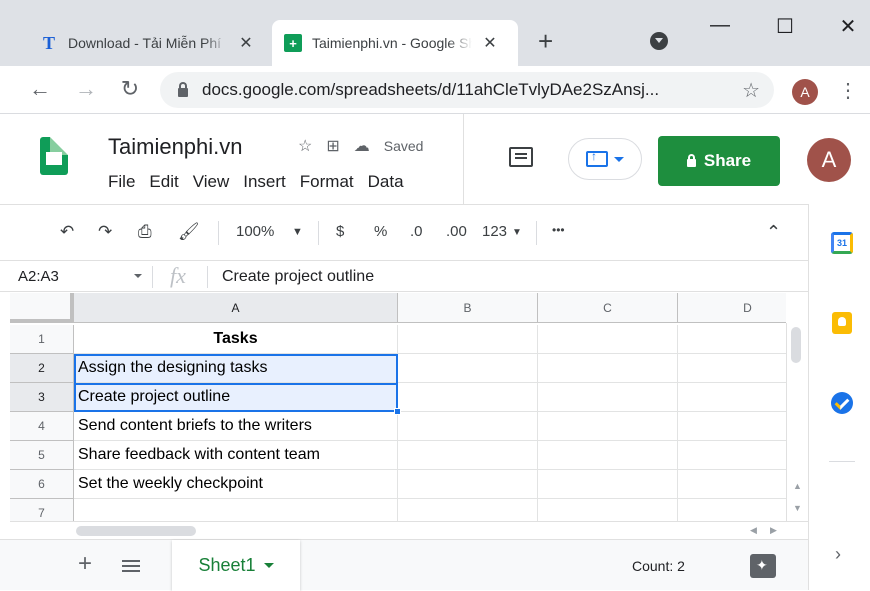 The width and height of the screenshot is (870, 591). Describe the element at coordinates (105, 232) in the screenshot. I see `redo-icon: ↷` at that location.